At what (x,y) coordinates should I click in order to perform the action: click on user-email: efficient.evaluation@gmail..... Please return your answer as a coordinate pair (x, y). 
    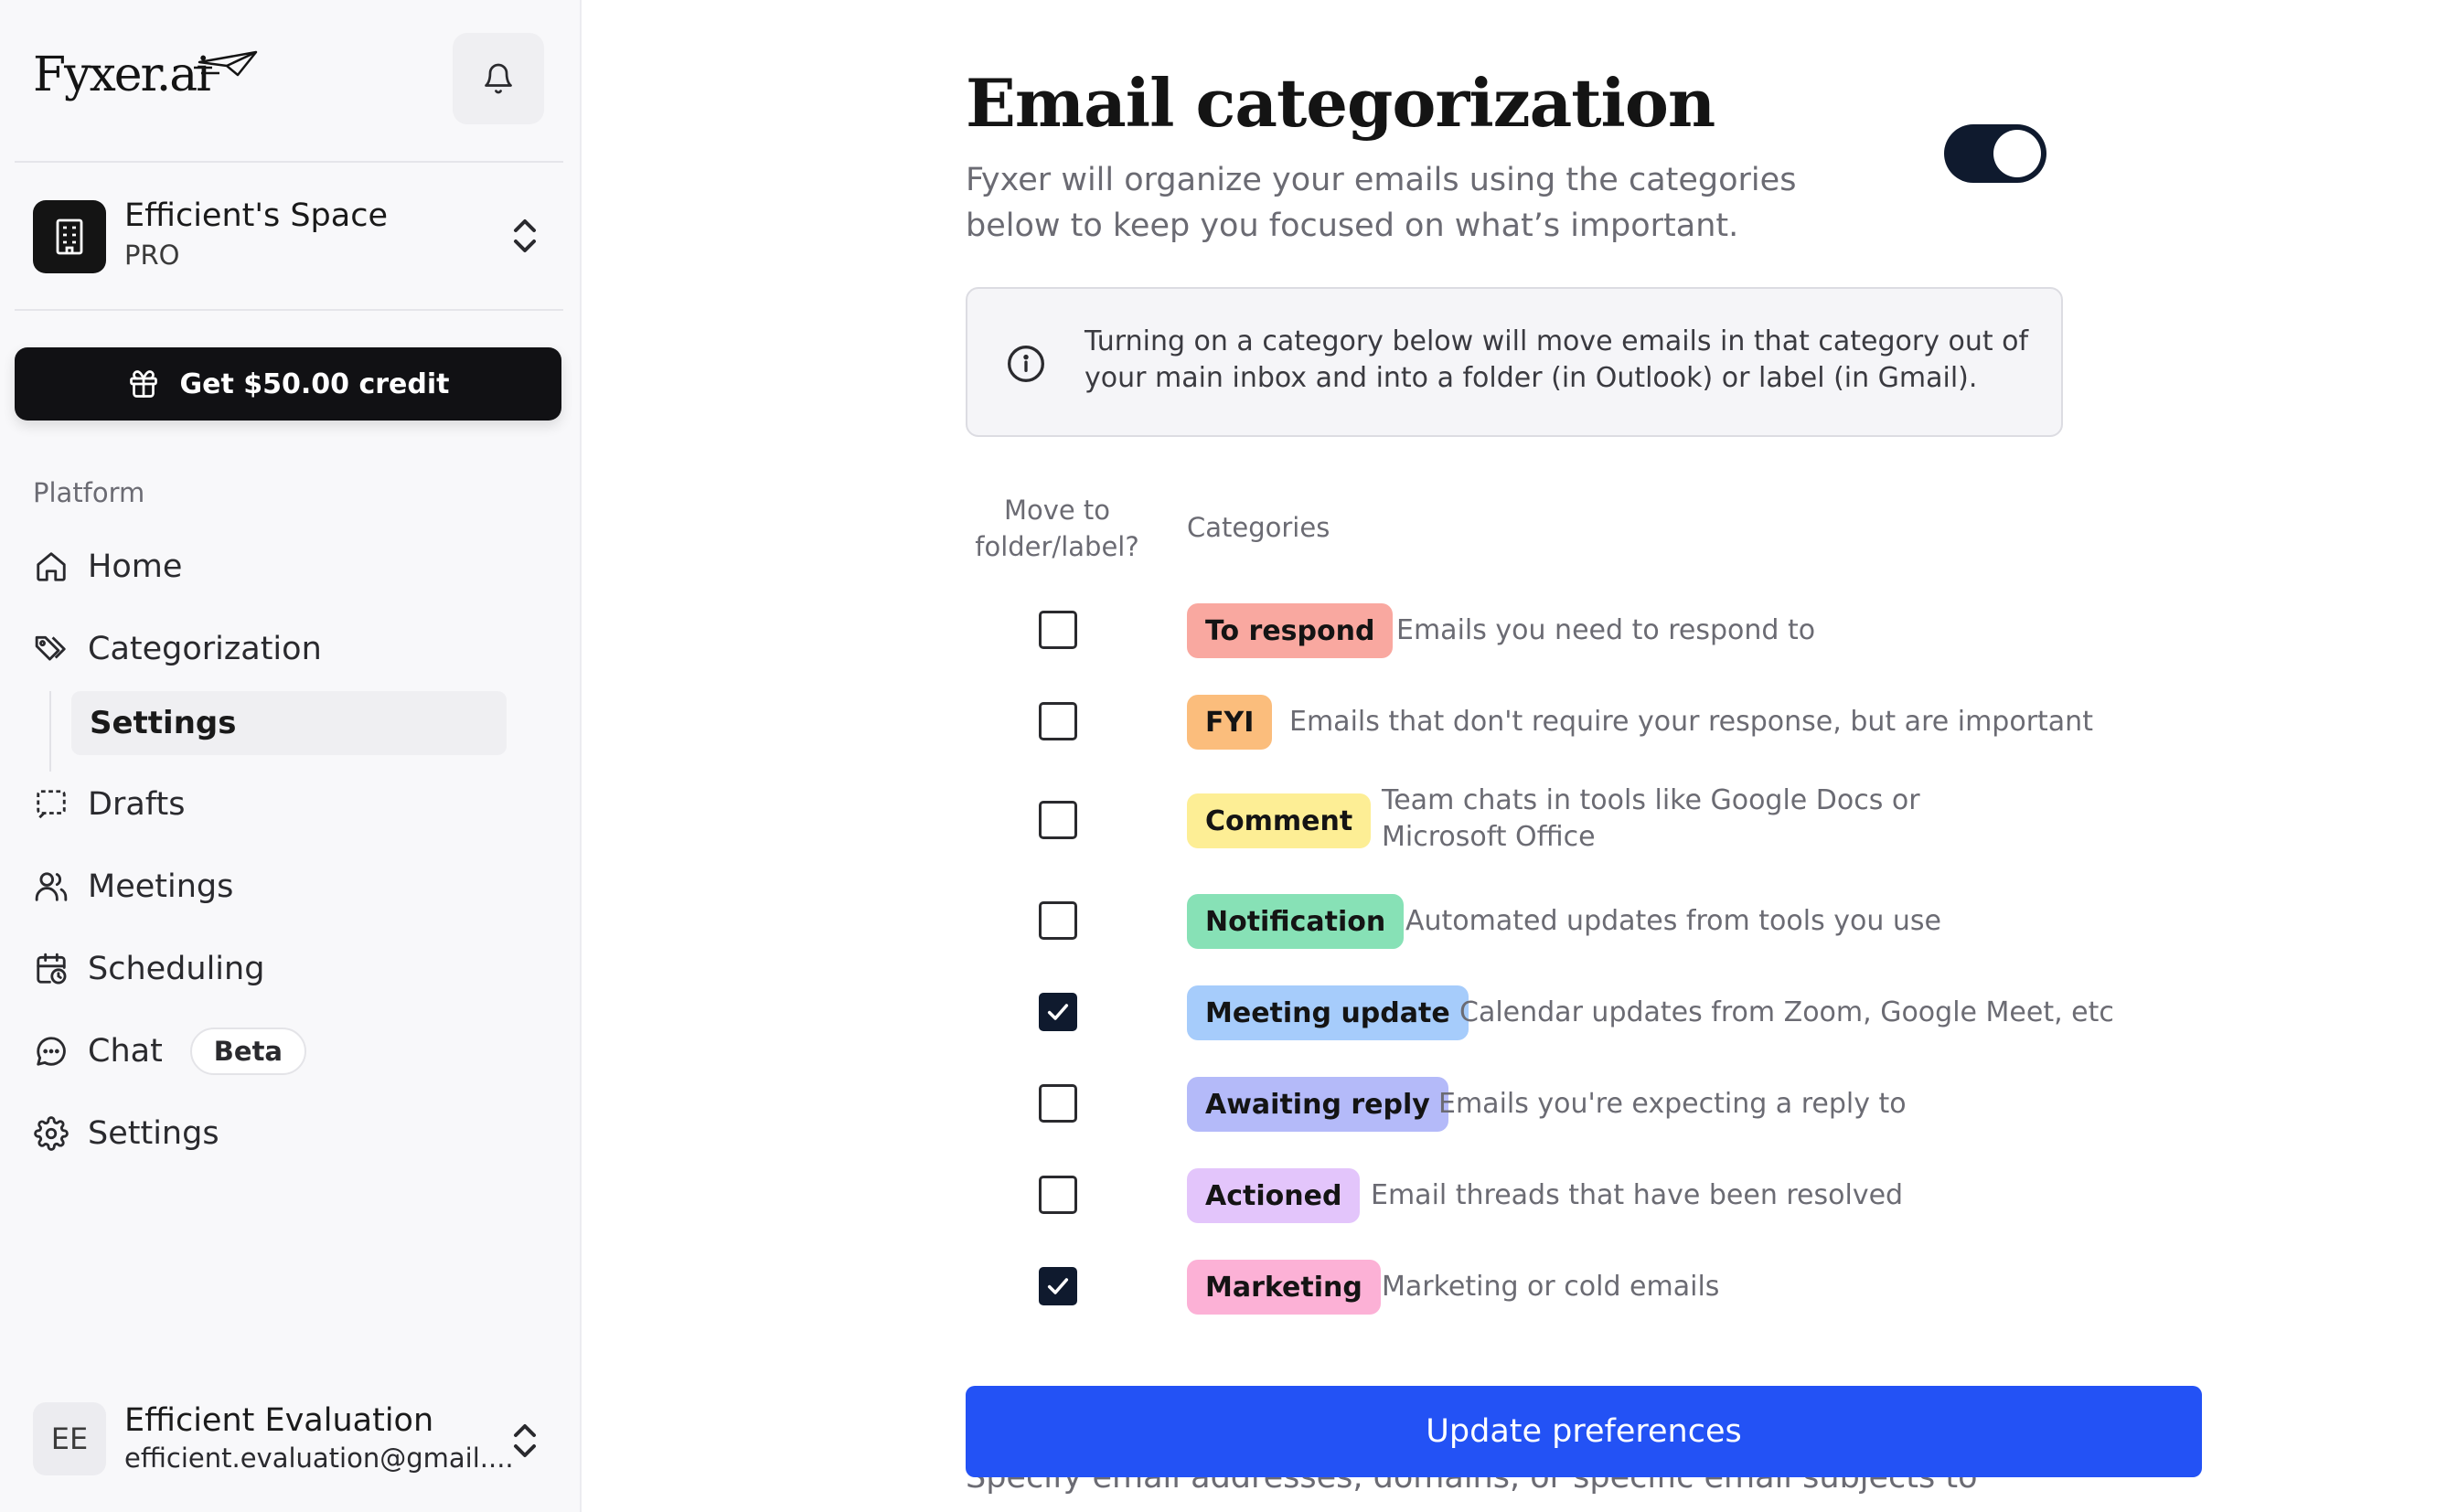
    Looking at the image, I should click on (319, 1458).